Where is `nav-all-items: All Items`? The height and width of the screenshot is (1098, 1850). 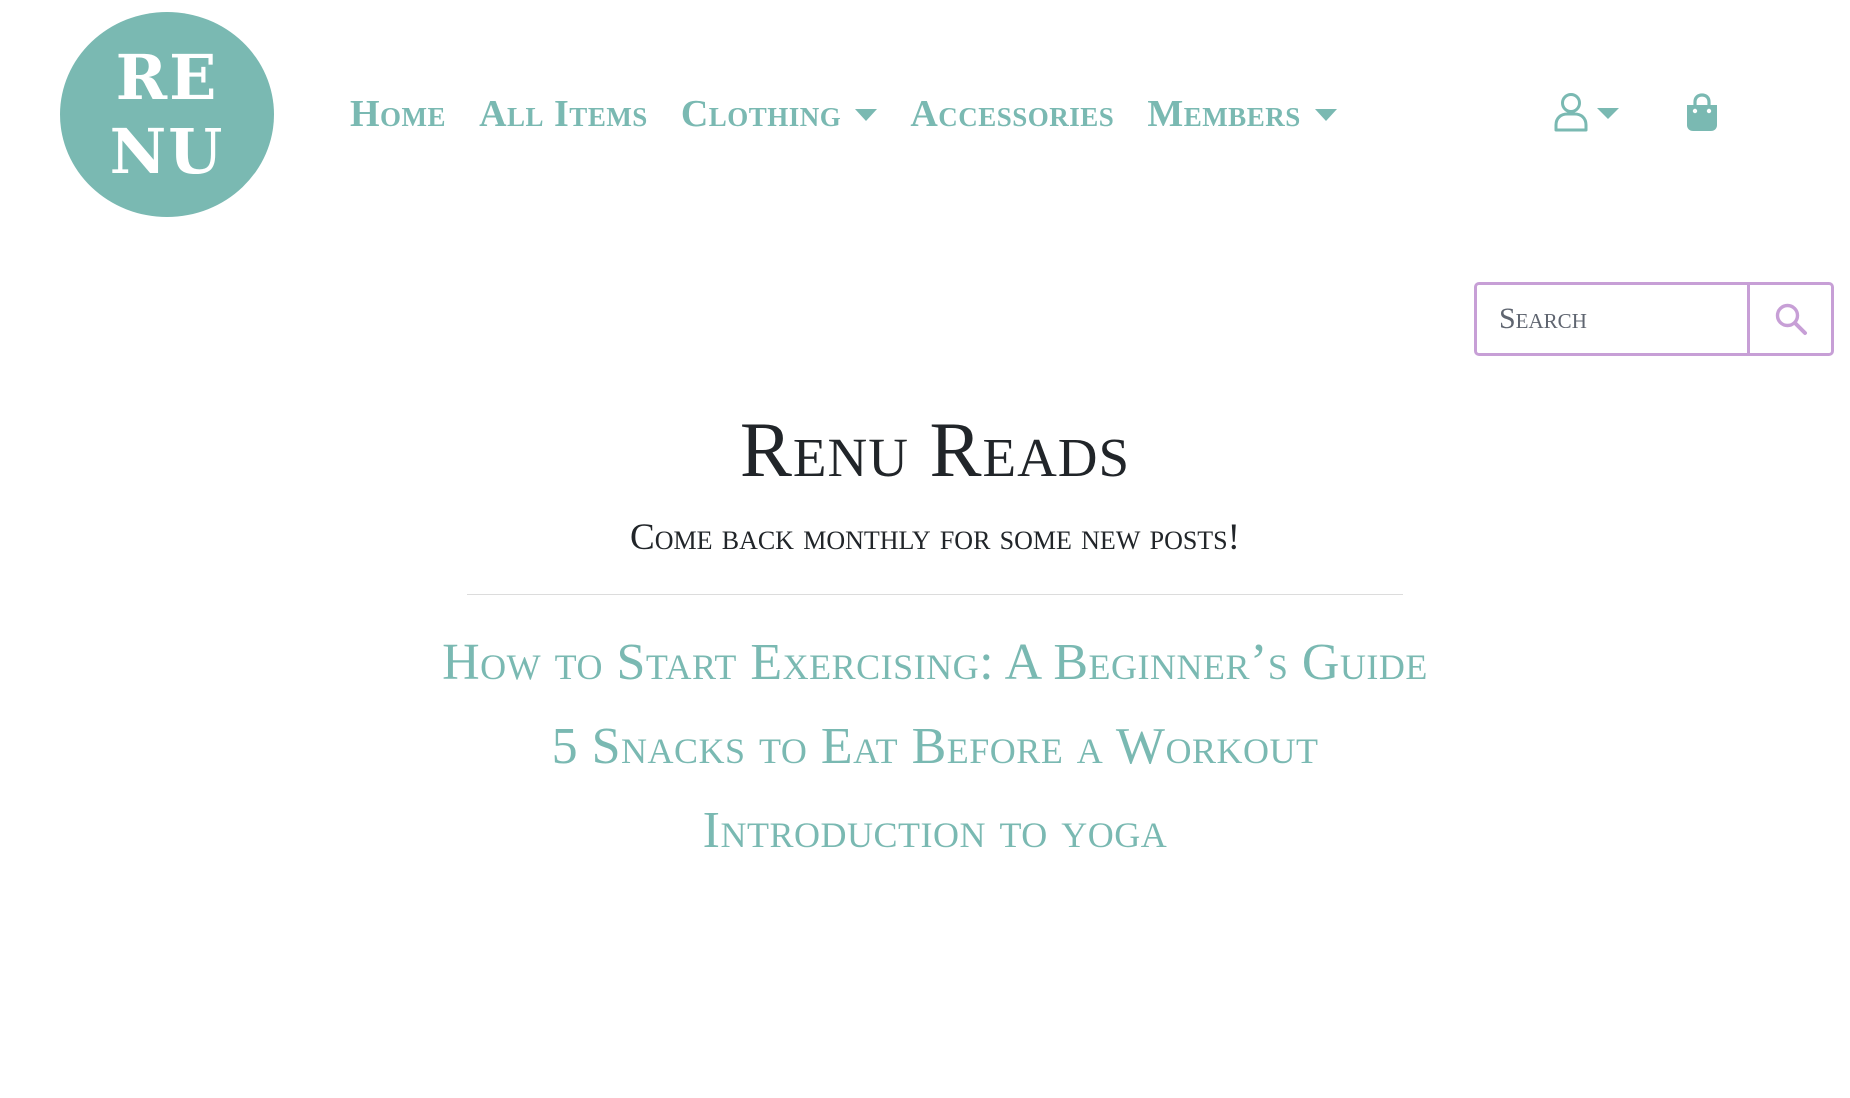 nav-all-items: All Items is located at coordinates (563, 114).